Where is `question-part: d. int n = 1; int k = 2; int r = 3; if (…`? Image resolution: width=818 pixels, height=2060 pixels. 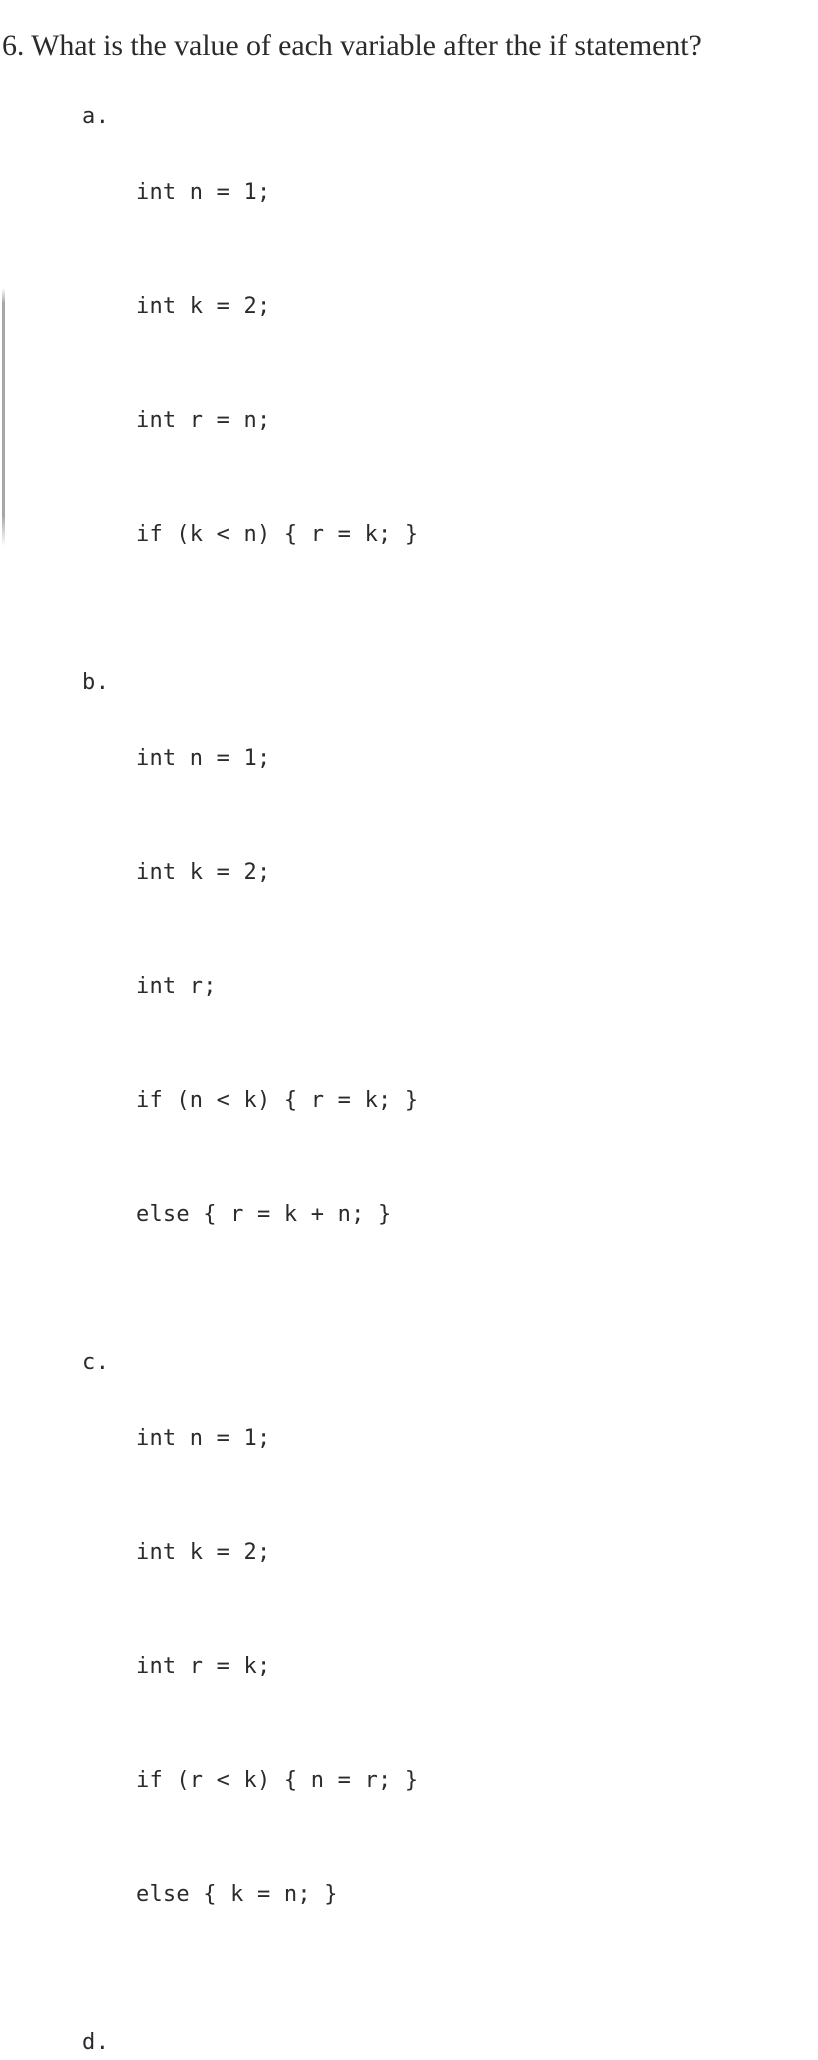
question-part: d. int n = 1; int k = 2; int r = 3; if (… is located at coordinates (409, 2042).